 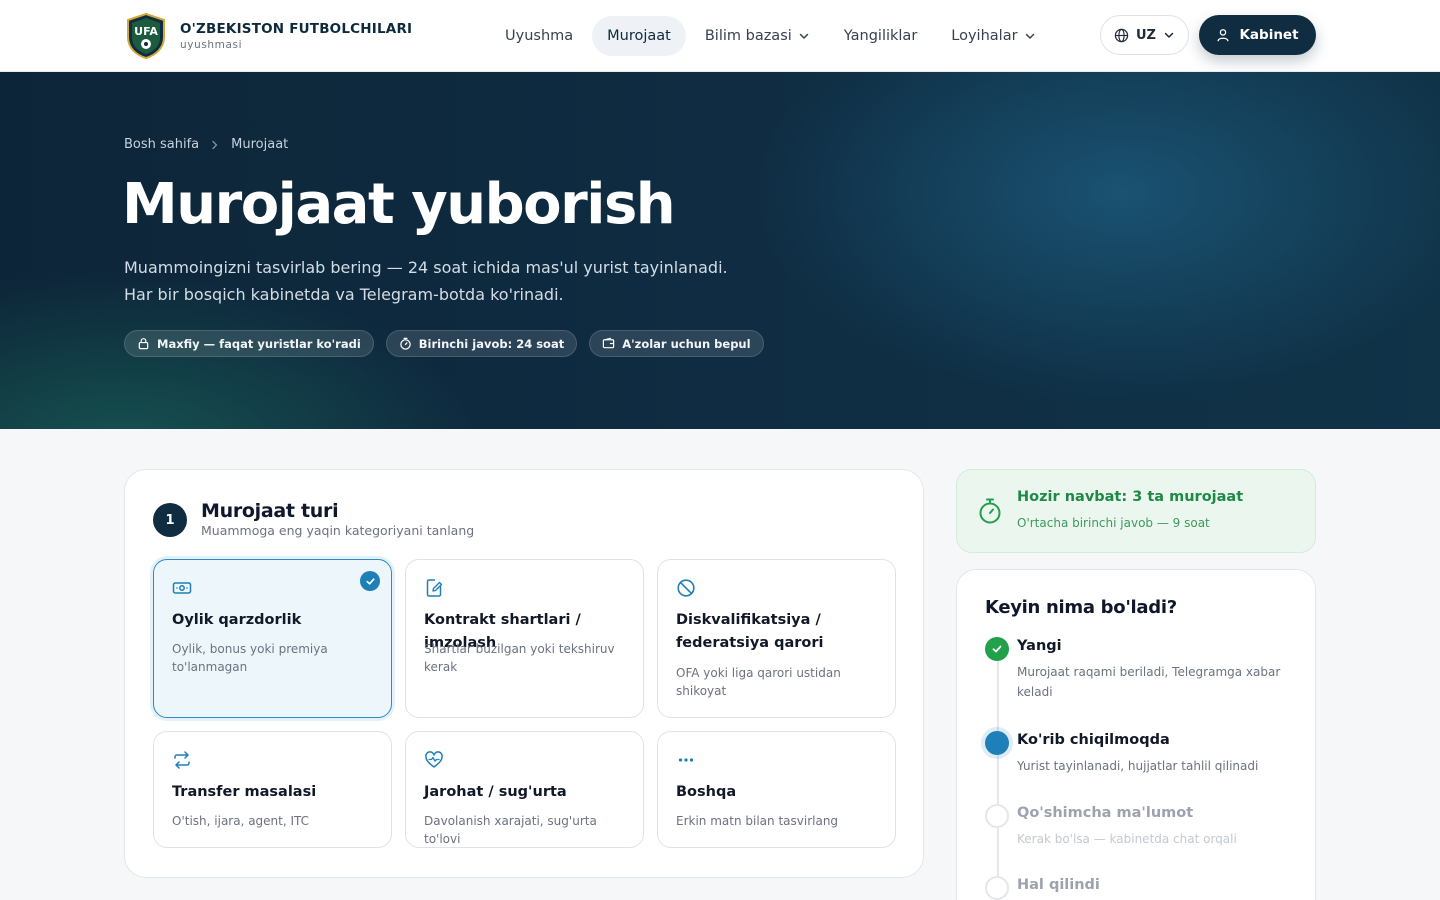 What do you see at coordinates (182, 588) in the screenshot?
I see `cash-icon` at bounding box center [182, 588].